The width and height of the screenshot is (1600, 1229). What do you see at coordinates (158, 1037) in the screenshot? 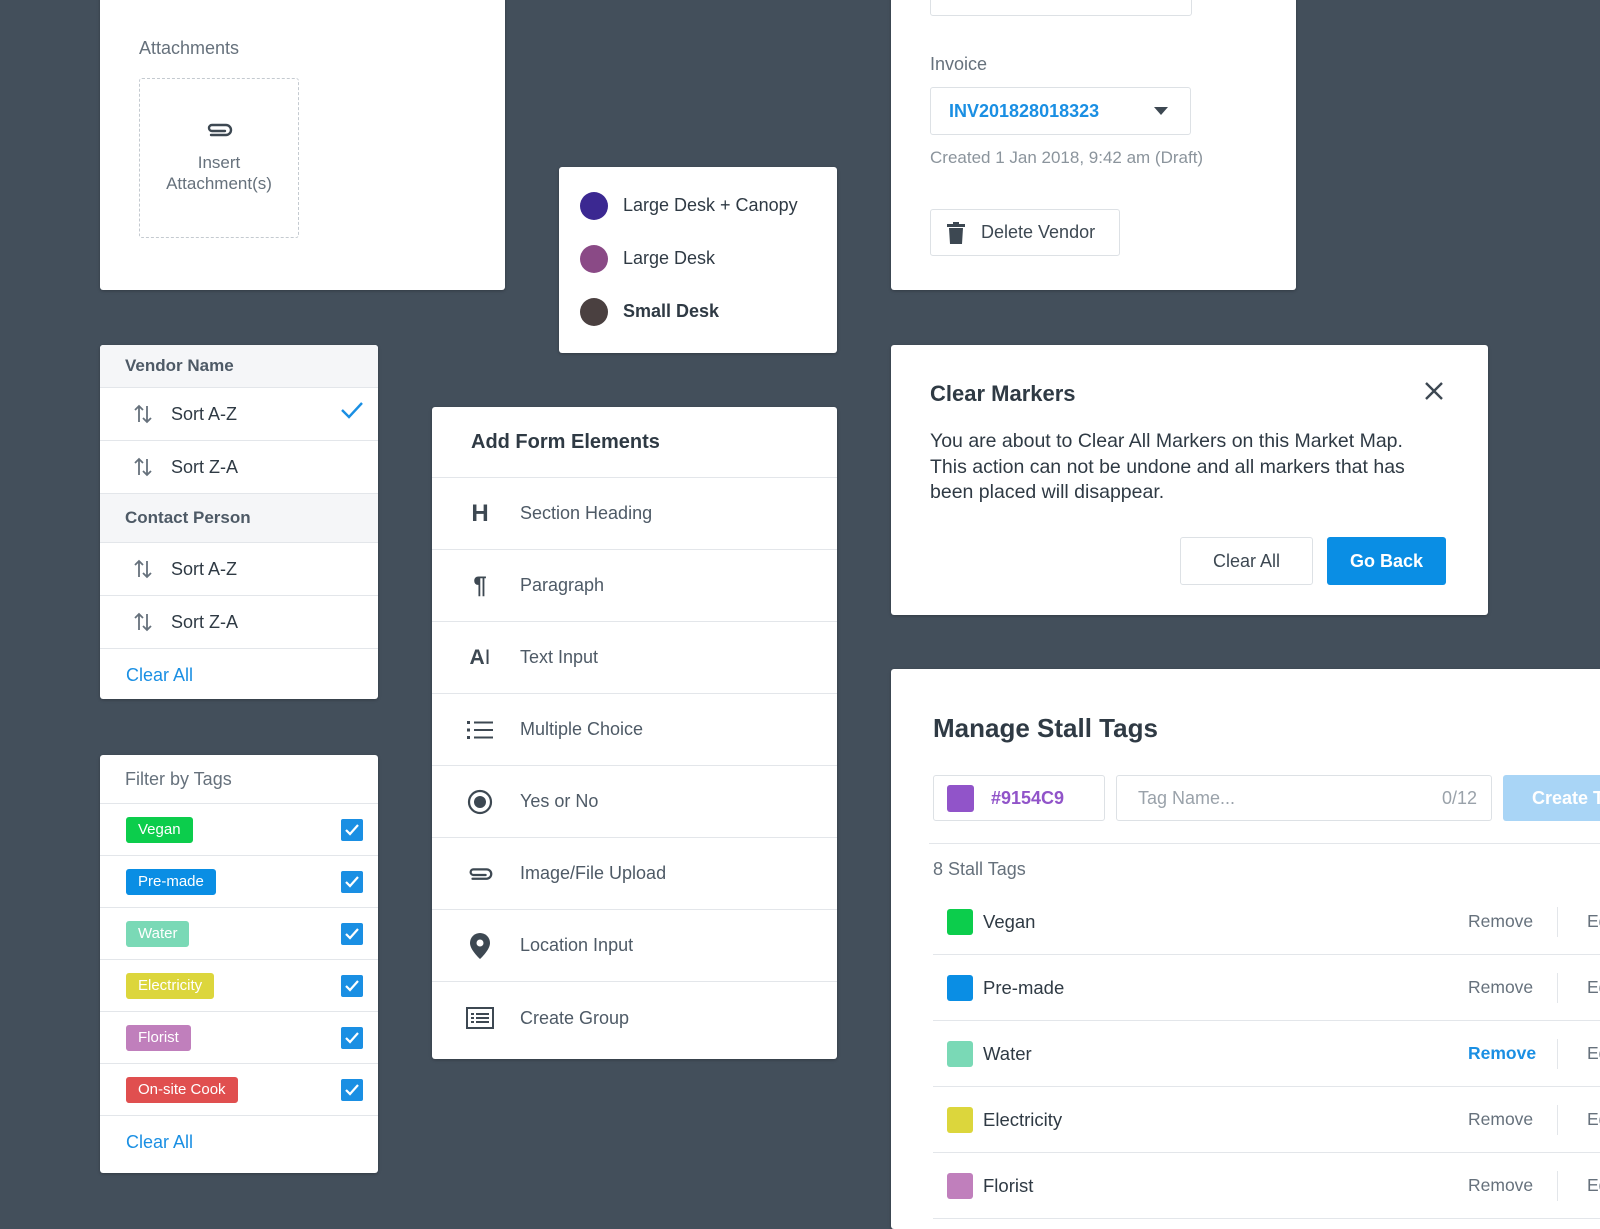
I see `tag-florist: Florist` at bounding box center [158, 1037].